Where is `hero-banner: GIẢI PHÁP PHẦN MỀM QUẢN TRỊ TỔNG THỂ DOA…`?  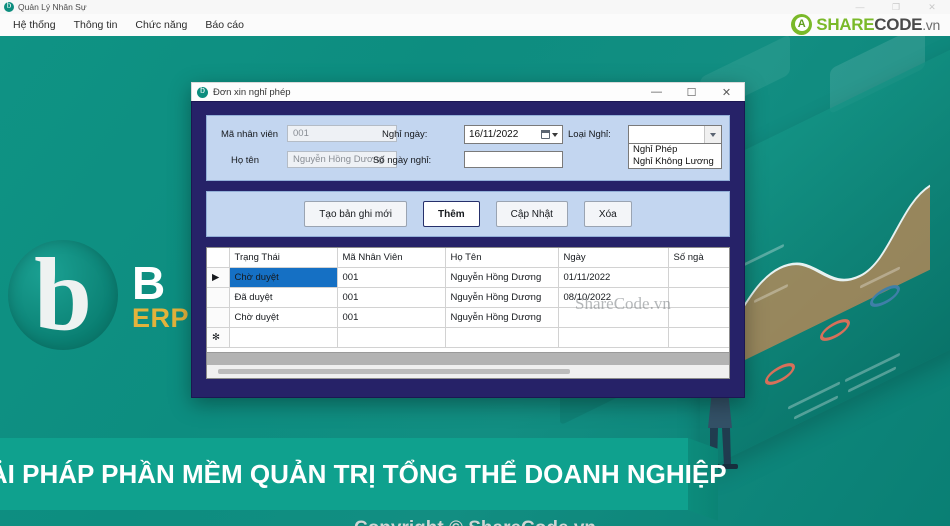
hero-banner: GIẢI PHÁP PHẦN MỀM QUẢN TRỊ TỔNG THỂ DOA… is located at coordinates (363, 474).